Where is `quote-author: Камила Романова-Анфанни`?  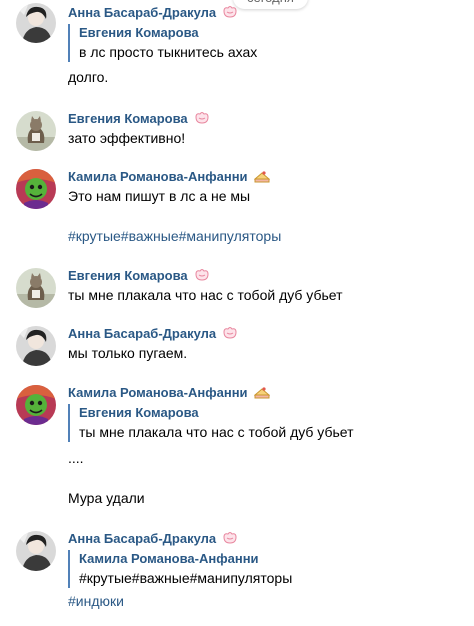 quote-author: Камила Романова-Анфанни is located at coordinates (273, 559).